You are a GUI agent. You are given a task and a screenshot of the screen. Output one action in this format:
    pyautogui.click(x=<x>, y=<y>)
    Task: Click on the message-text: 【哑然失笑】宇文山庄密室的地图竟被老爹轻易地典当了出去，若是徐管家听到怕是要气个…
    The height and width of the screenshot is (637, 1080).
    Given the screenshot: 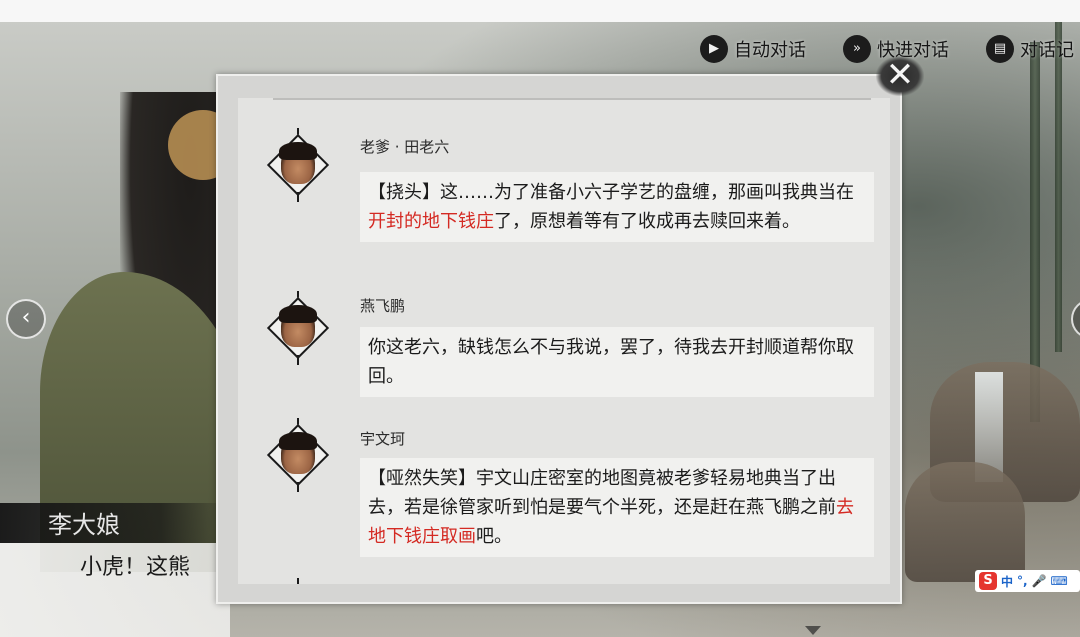 What is the action you would take?
    pyautogui.click(x=602, y=493)
    